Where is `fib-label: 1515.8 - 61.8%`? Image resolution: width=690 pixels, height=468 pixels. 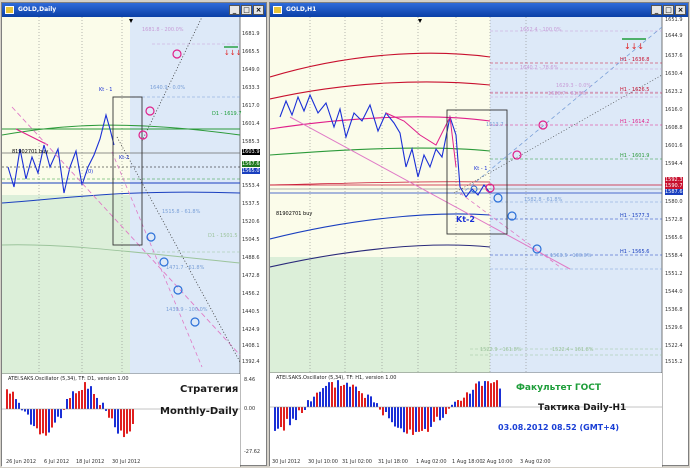 fib-label: 1515.8 - 61.8% is located at coordinates (181, 212).